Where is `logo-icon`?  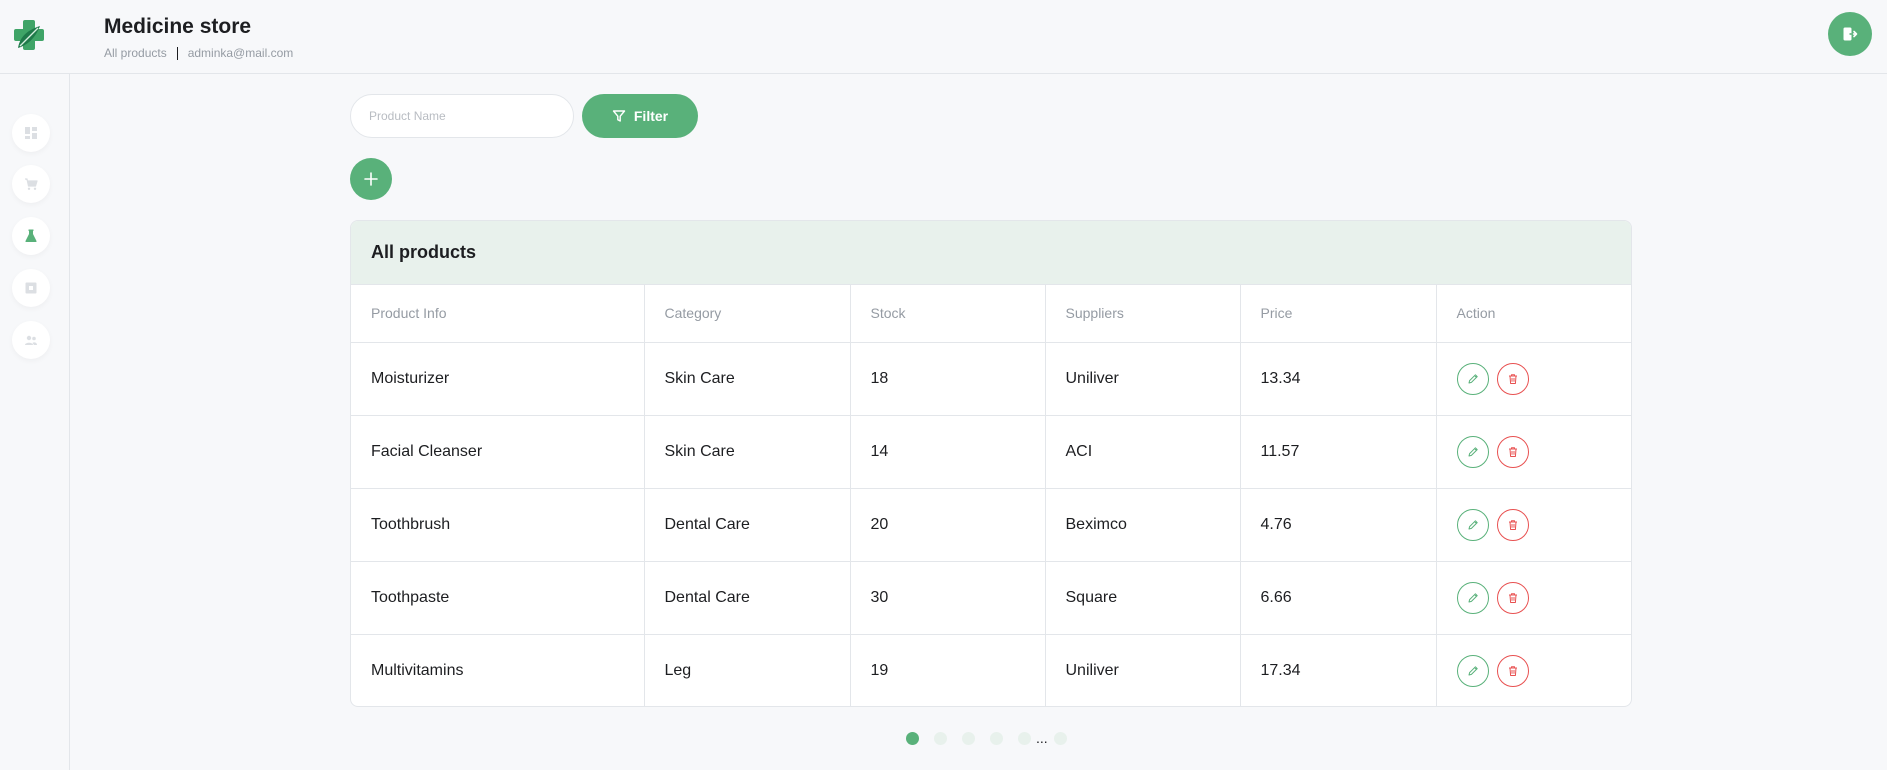
logo-icon is located at coordinates (29, 35).